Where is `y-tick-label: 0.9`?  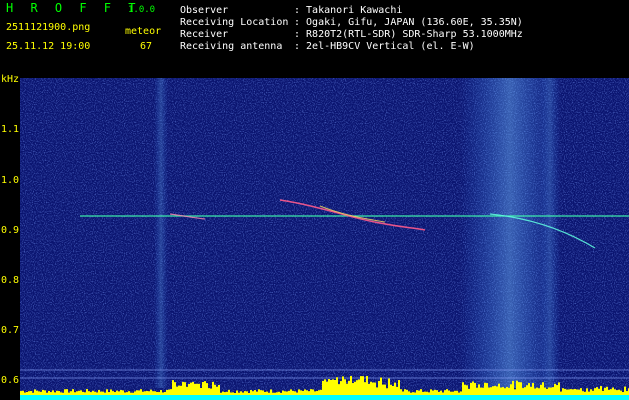 y-tick-label: 0.9 is located at coordinates (10, 230).